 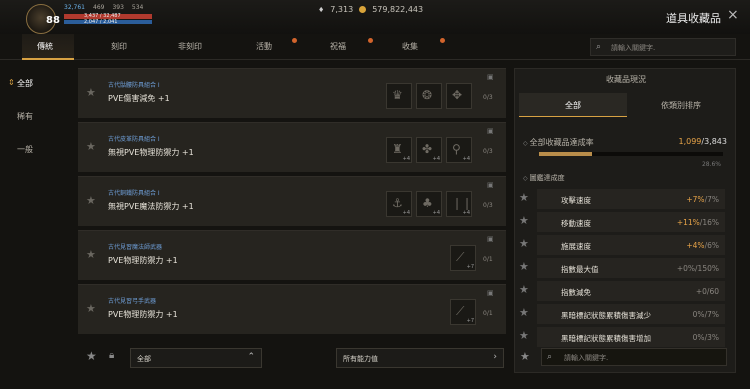 I want to click on boots-icon: ❘❘ +4, so click(x=459, y=204).